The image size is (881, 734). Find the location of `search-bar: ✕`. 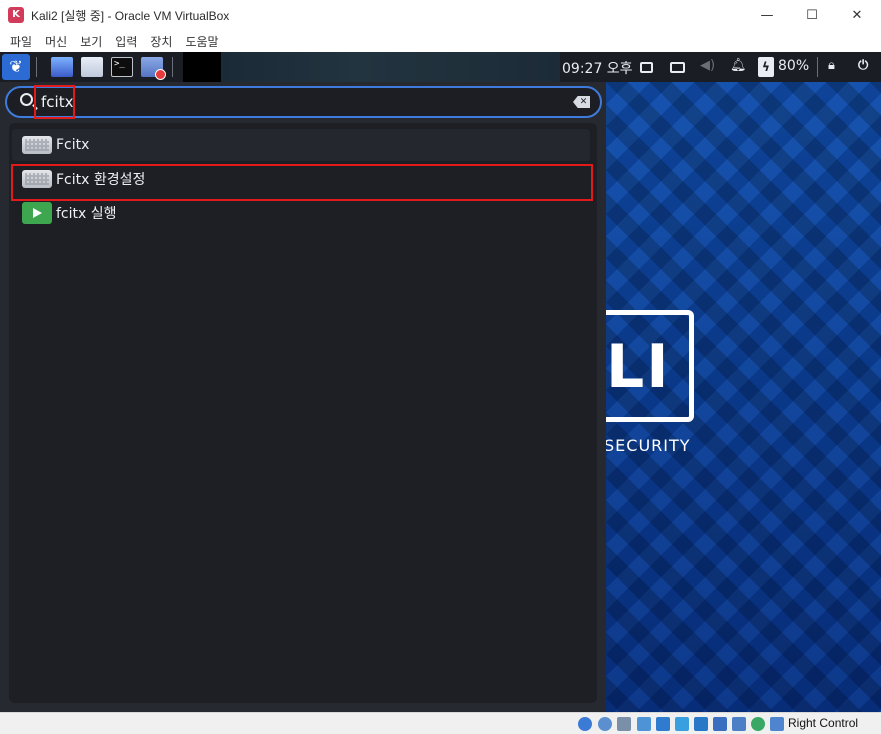

search-bar: ✕ is located at coordinates (303, 102).